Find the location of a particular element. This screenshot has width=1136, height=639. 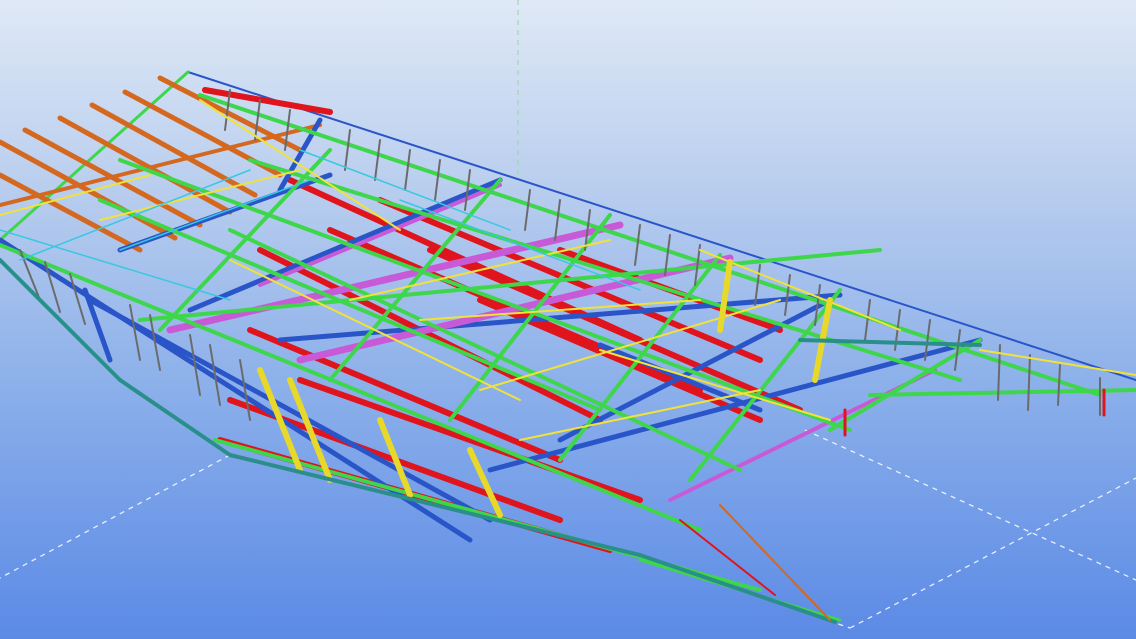

grid-line-left is located at coordinates (115, 516).